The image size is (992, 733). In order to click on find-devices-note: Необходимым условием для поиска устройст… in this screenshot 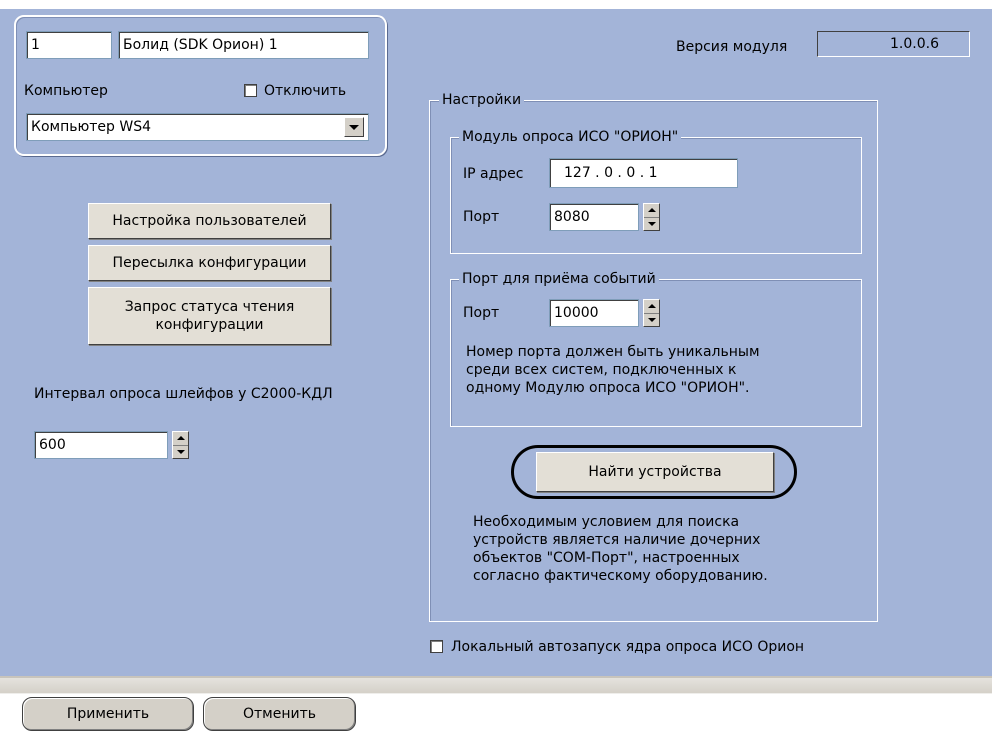, I will do `click(620, 549)`.